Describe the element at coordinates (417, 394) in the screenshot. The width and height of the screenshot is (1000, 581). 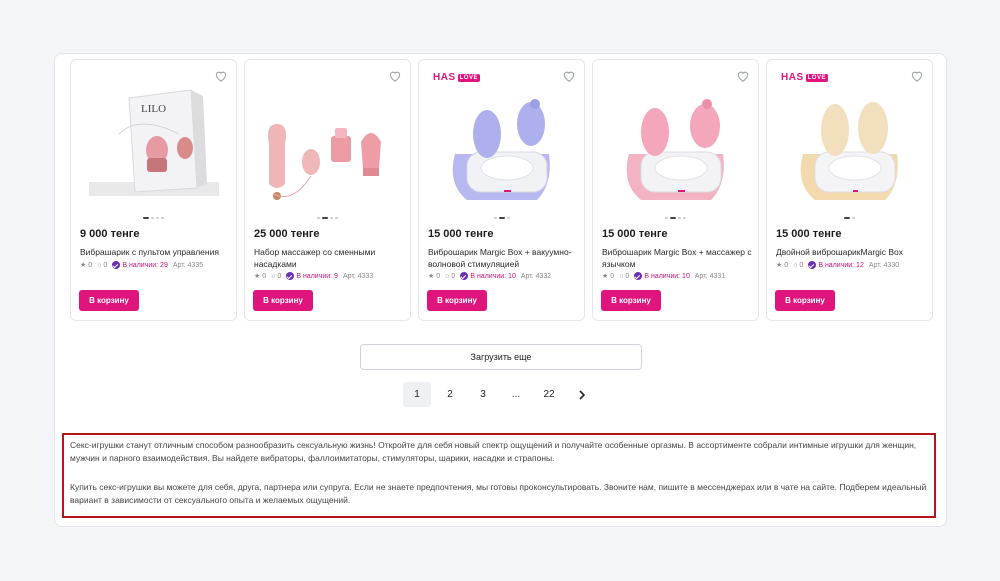
I see `page-button-current: 1` at that location.